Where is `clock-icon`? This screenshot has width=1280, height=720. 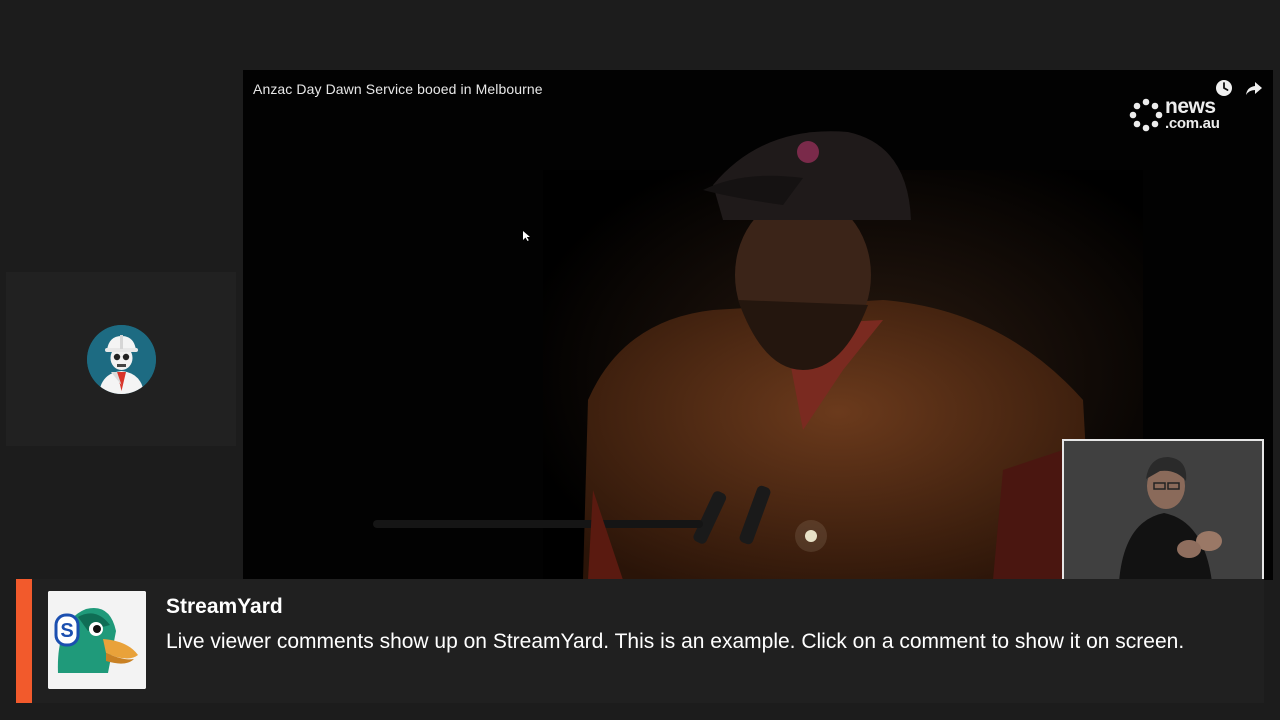
clock-icon is located at coordinates (1224, 88).